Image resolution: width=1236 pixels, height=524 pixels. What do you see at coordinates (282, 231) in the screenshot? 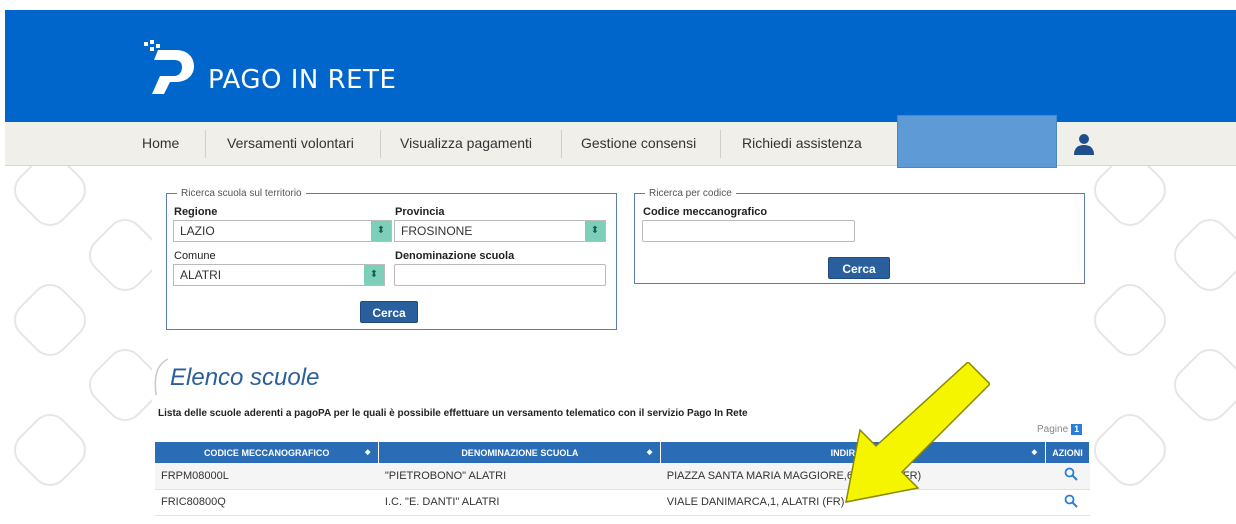
I see `regione-select: LAZIO ⬍` at bounding box center [282, 231].